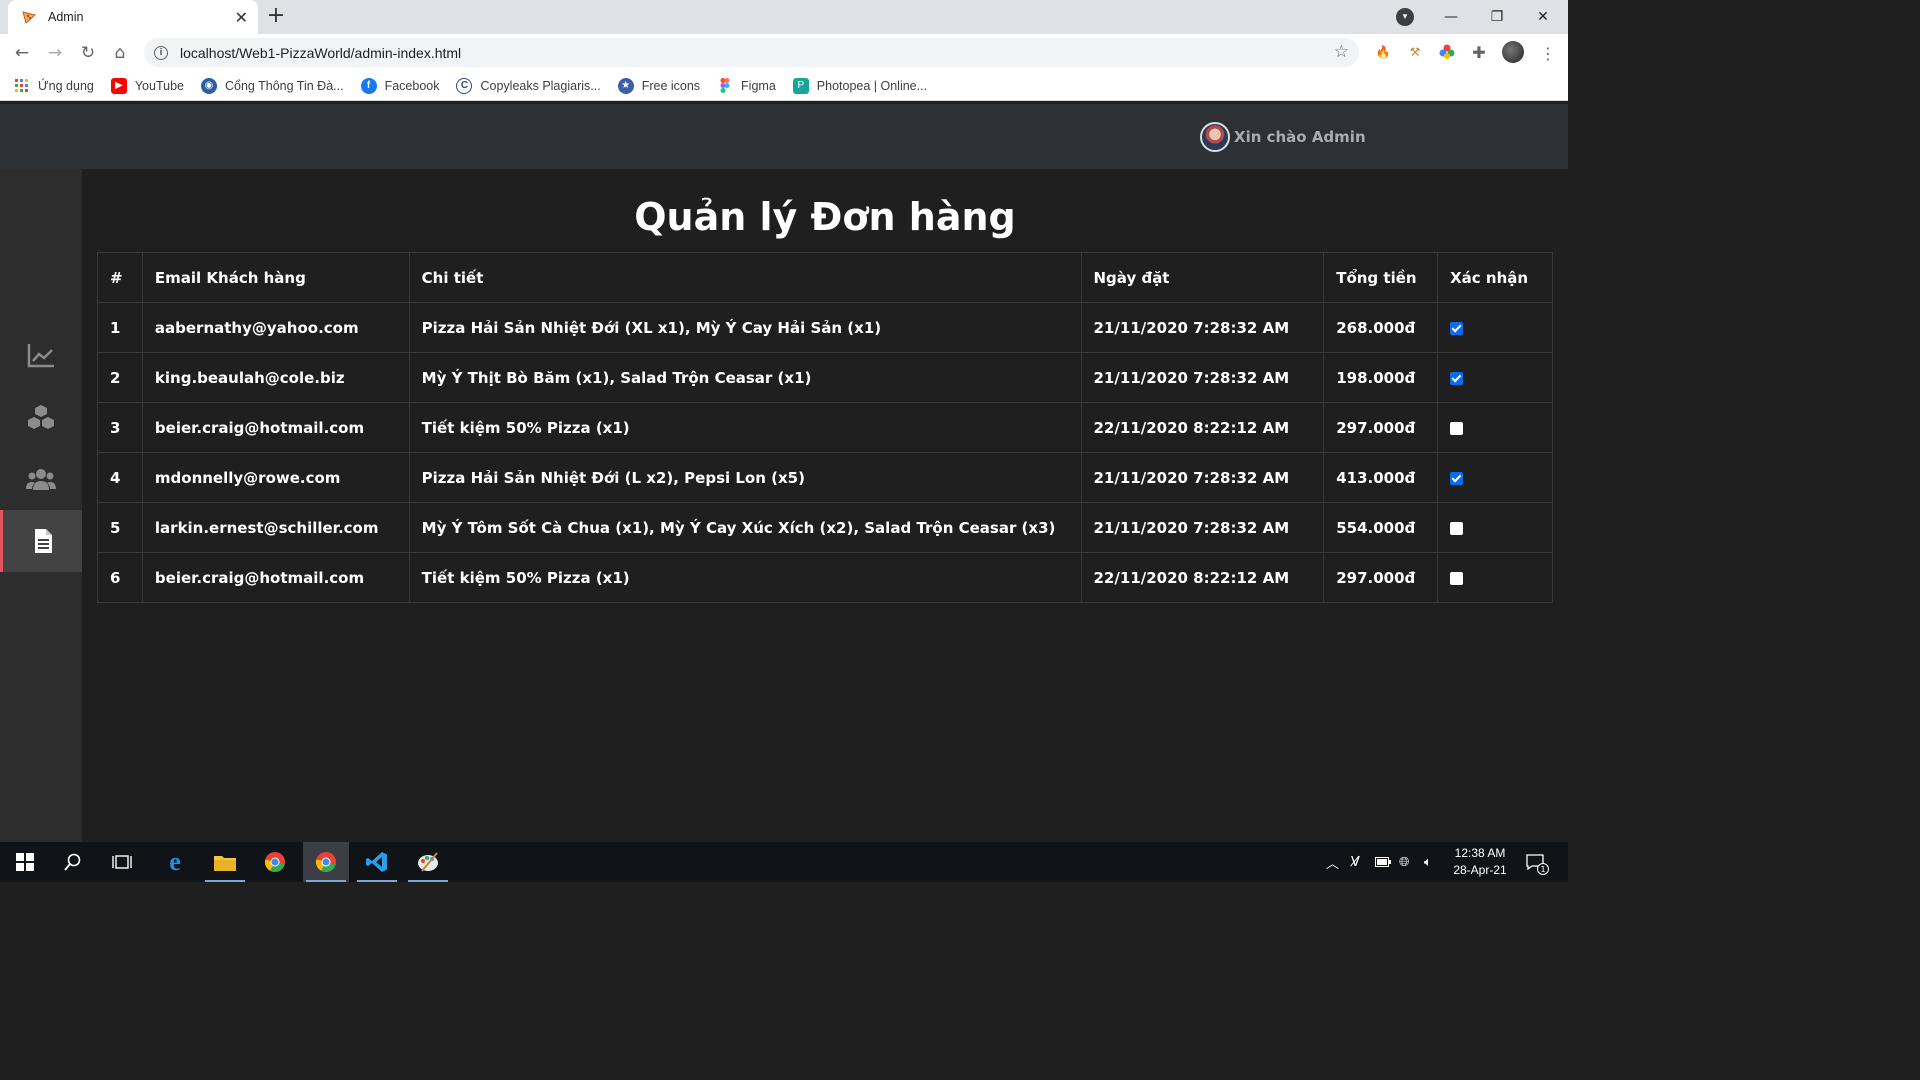 The height and width of the screenshot is (1080, 1920). I want to click on order-total: 413.000đ, so click(1381, 477).